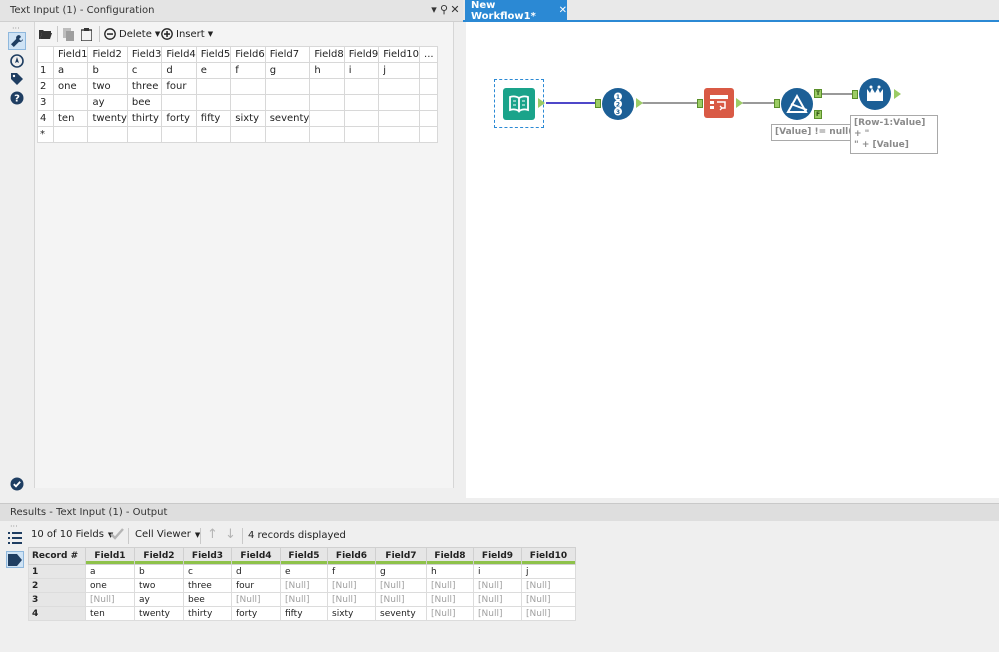 The height and width of the screenshot is (652, 999). Describe the element at coordinates (327, 54) in the screenshot. I see `grid-column-header: Field8` at that location.